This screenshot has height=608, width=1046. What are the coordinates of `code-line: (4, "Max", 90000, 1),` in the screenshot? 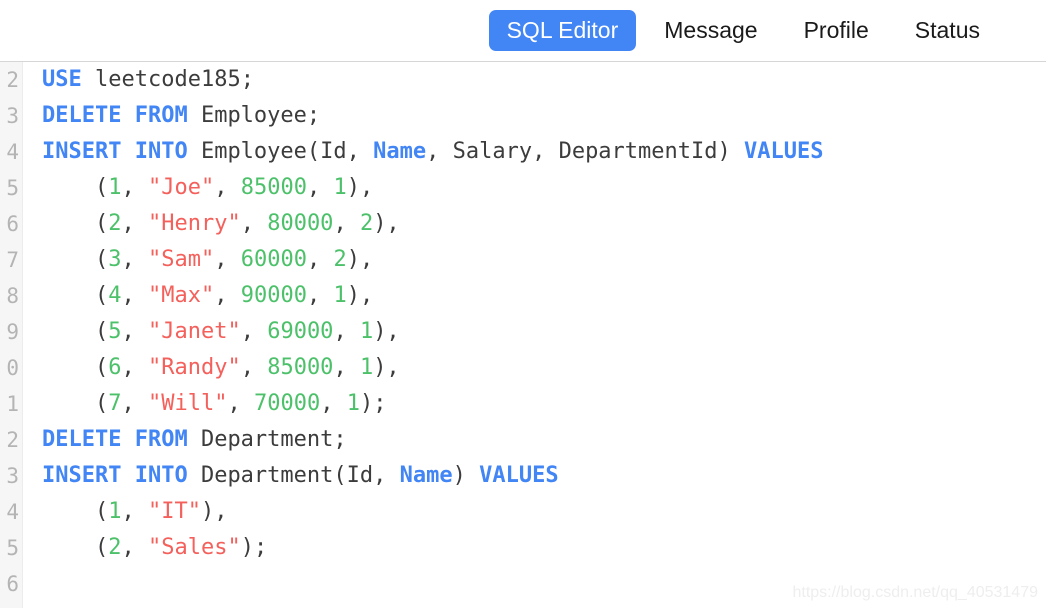 It's located at (535, 296).